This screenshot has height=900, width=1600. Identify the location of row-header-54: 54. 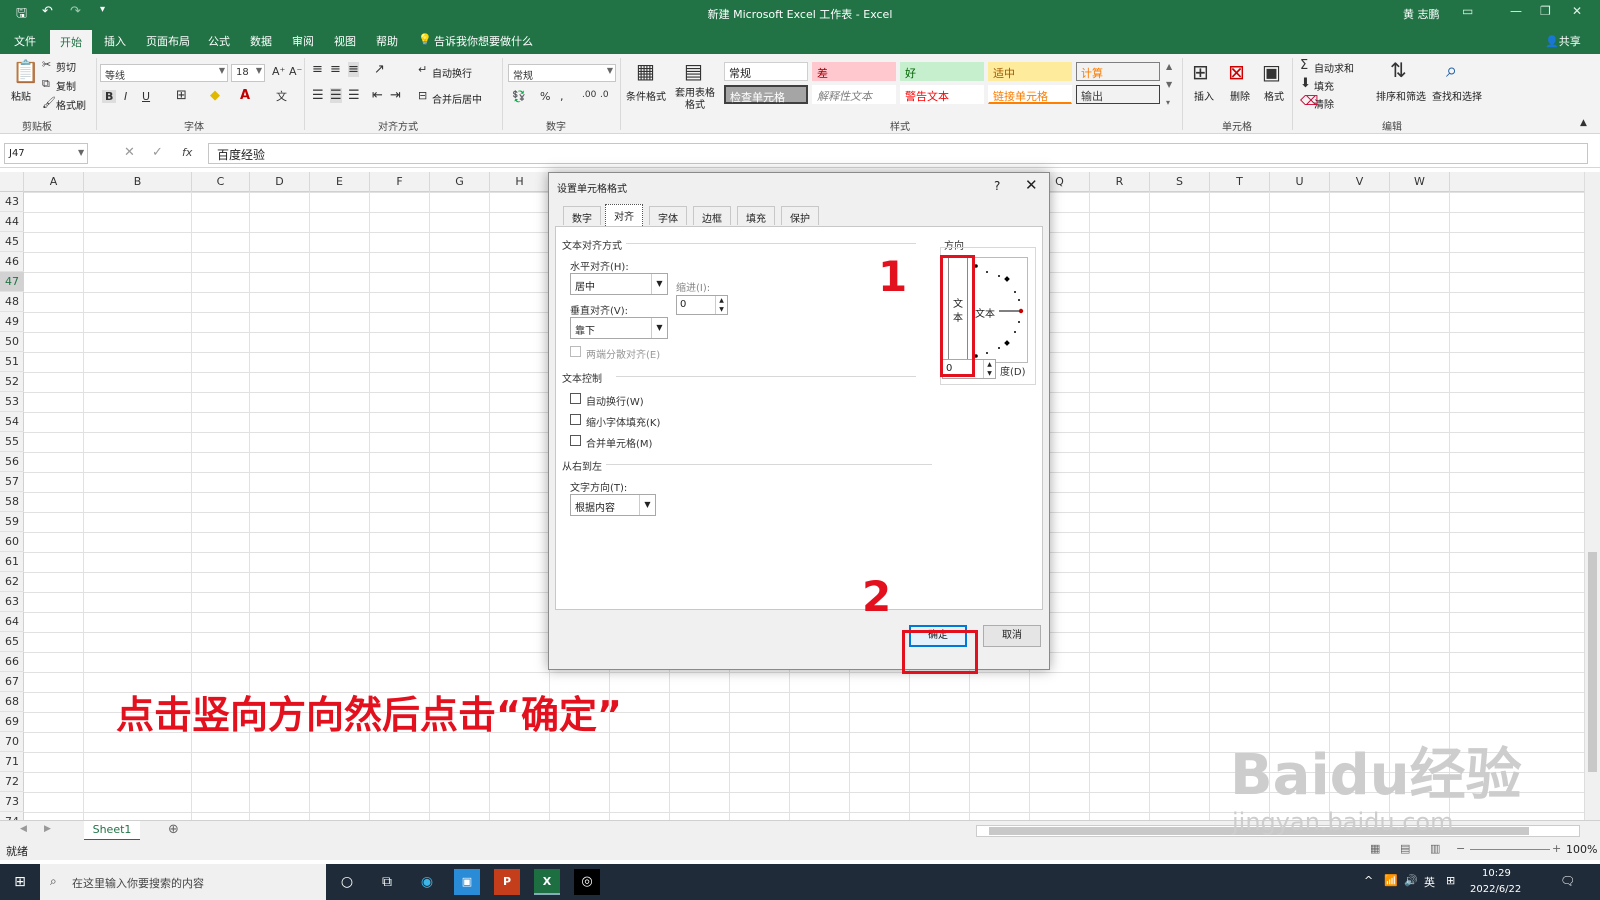
(12, 422).